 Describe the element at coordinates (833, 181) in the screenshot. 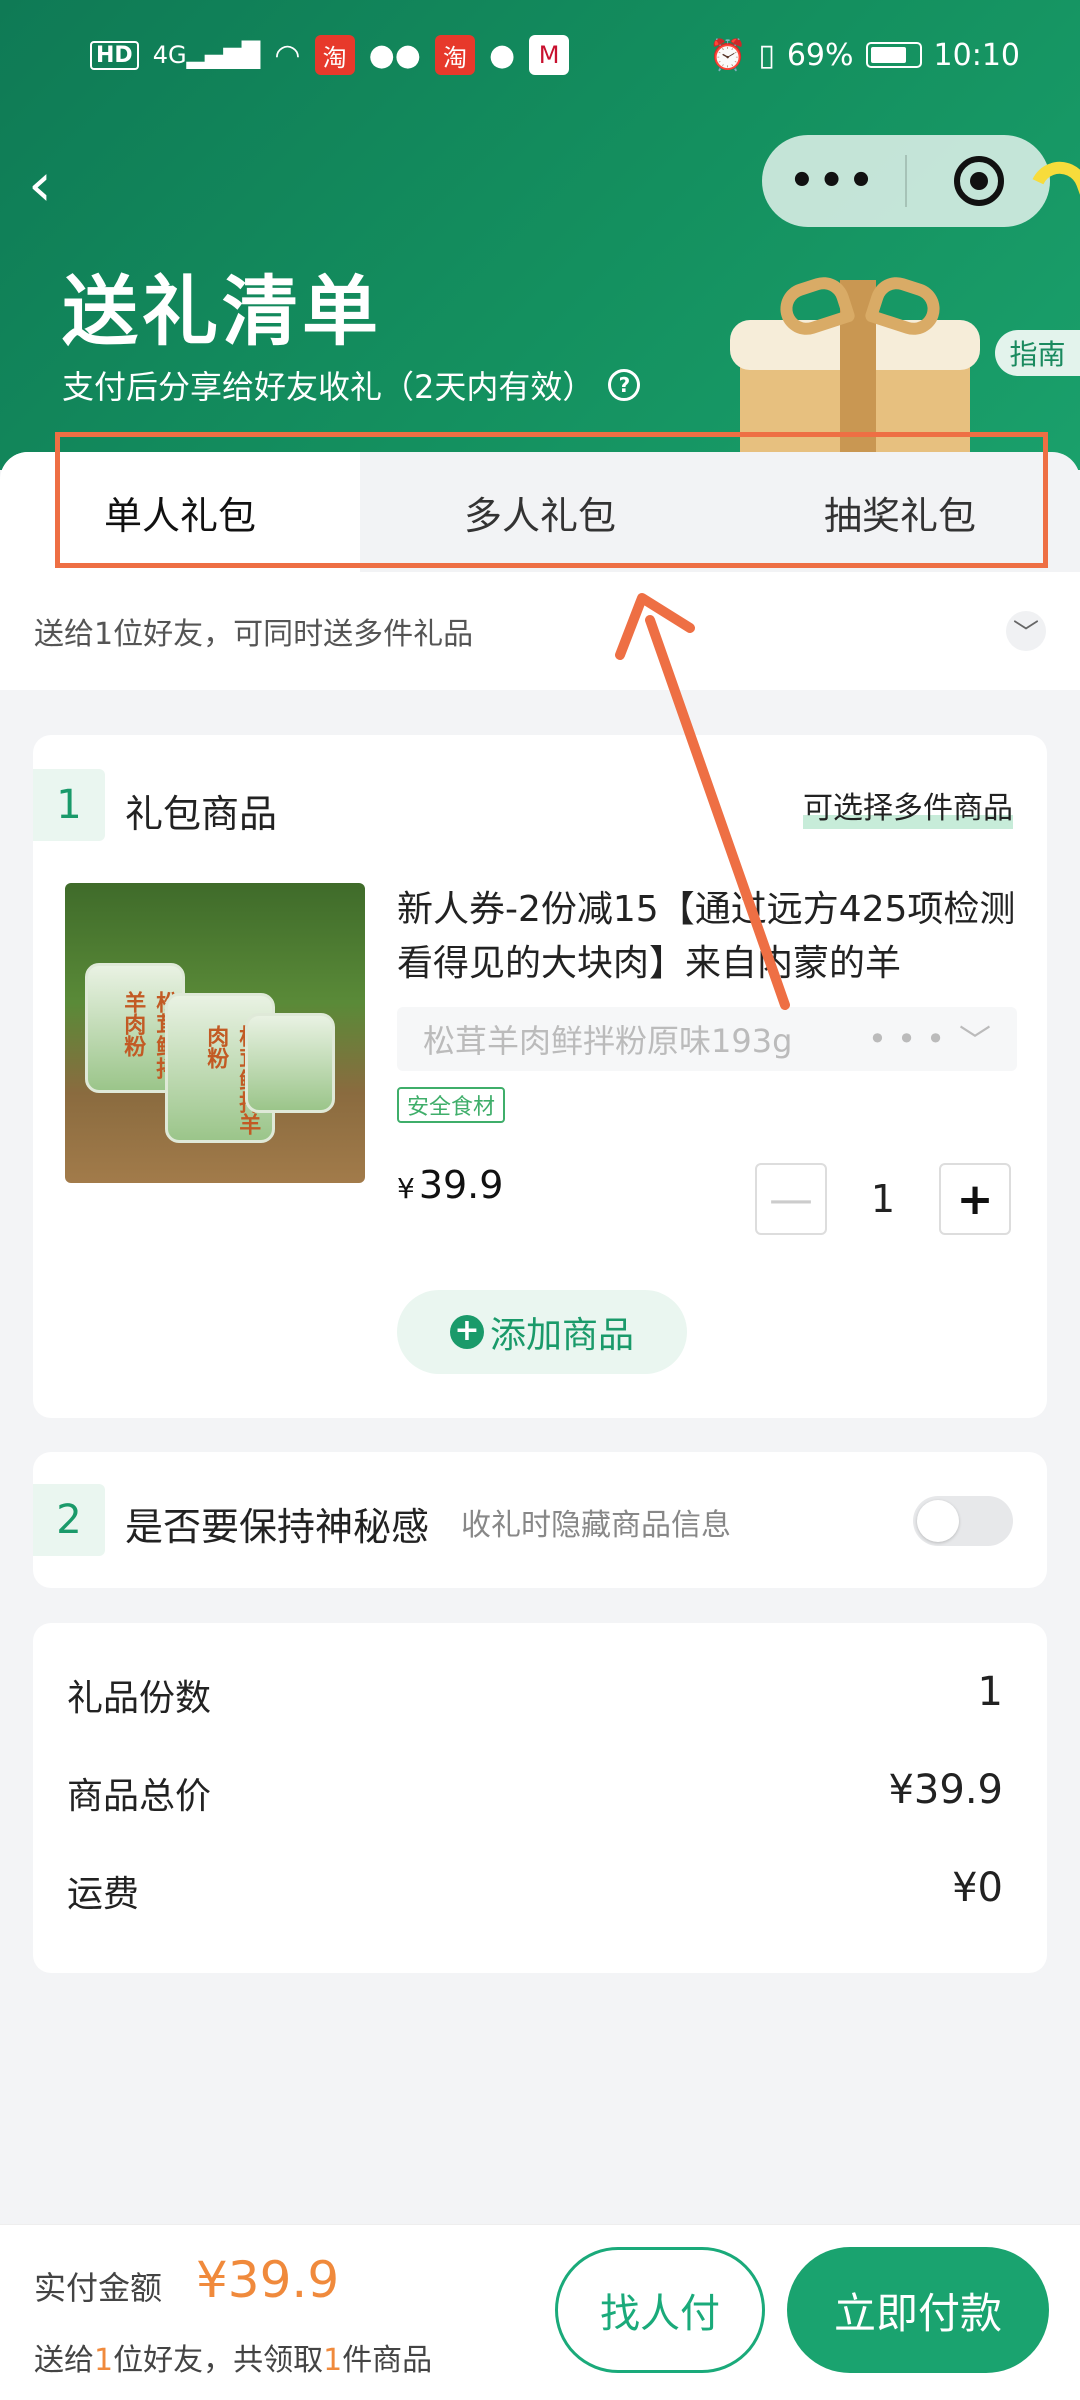

I see `more-menu-button: •••` at that location.